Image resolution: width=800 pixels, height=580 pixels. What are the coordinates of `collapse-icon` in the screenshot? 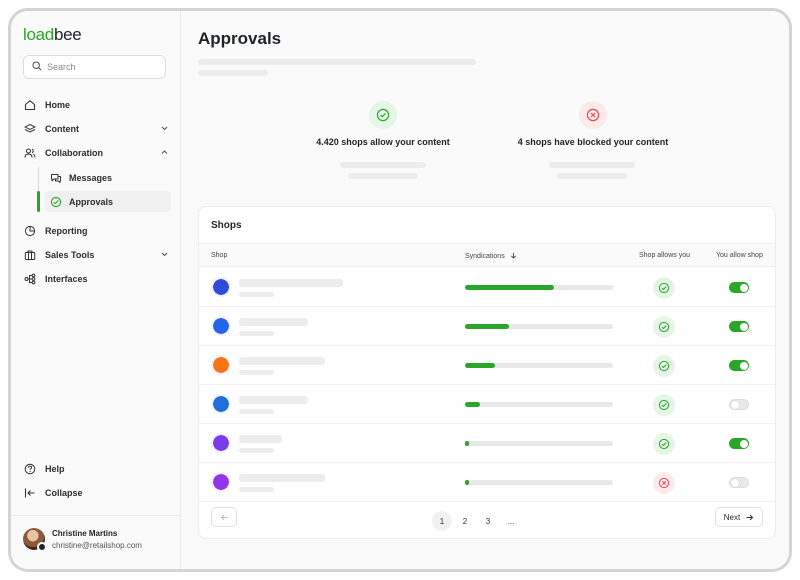 It's located at (30, 493).